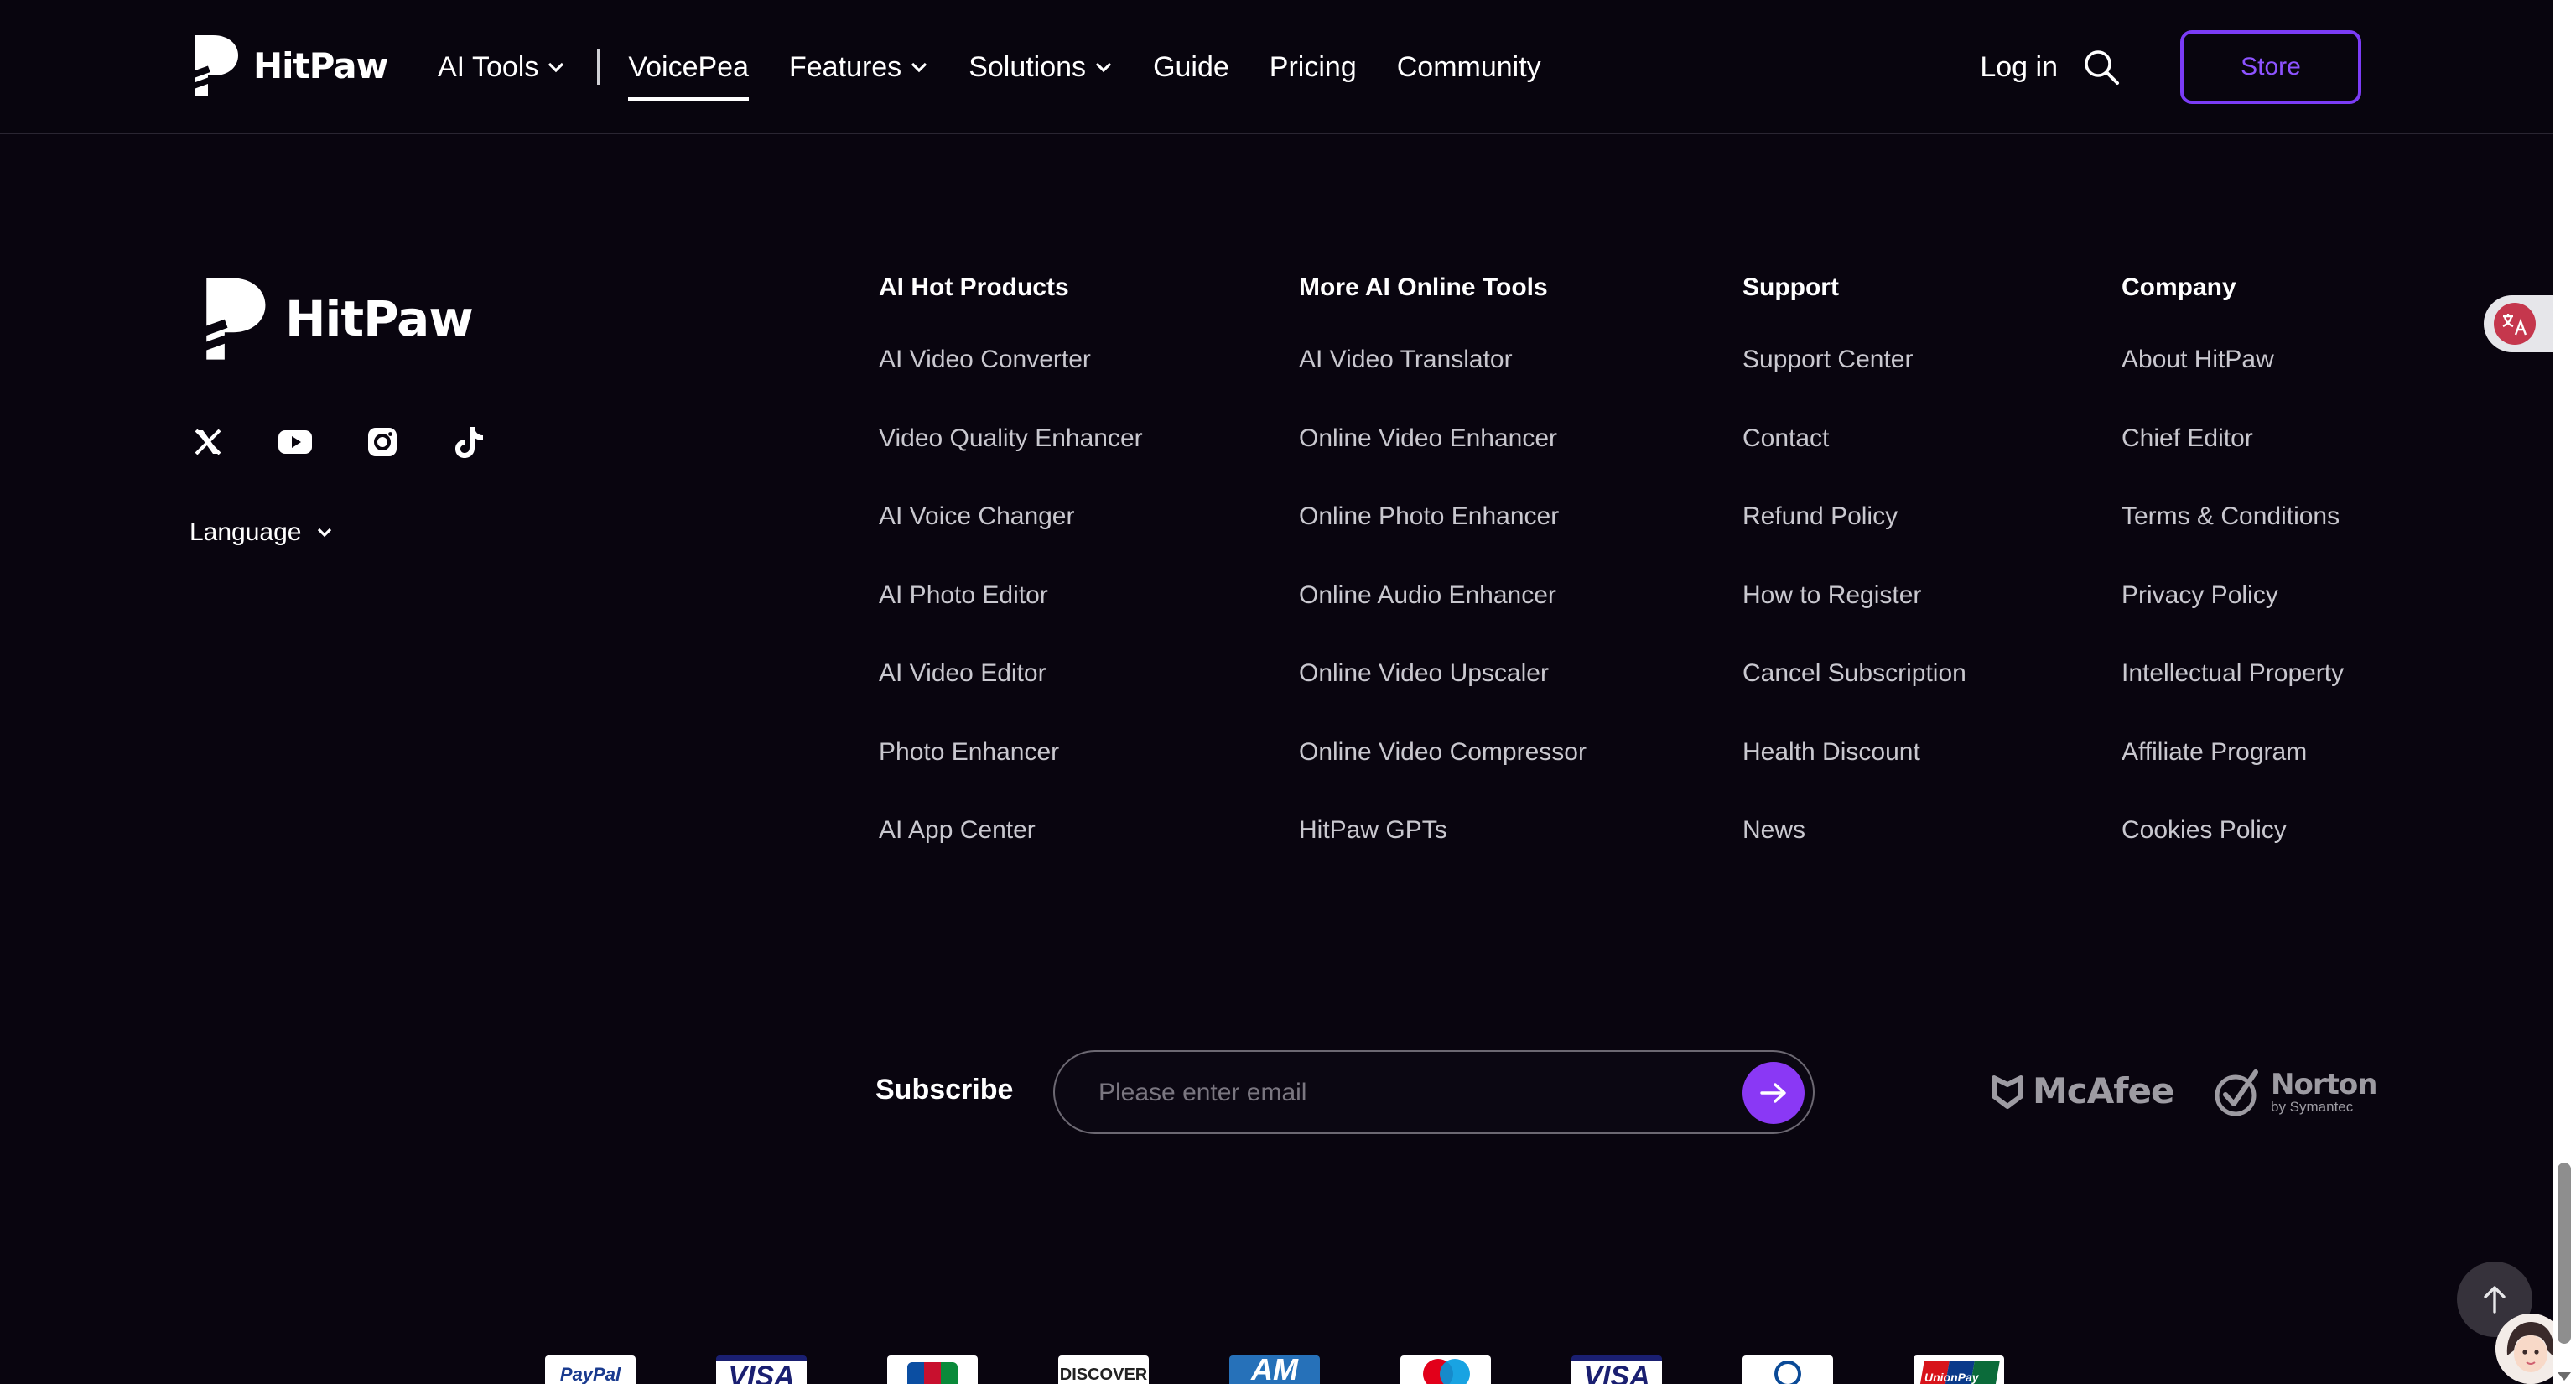  I want to click on footer-link: Contact, so click(1854, 460).